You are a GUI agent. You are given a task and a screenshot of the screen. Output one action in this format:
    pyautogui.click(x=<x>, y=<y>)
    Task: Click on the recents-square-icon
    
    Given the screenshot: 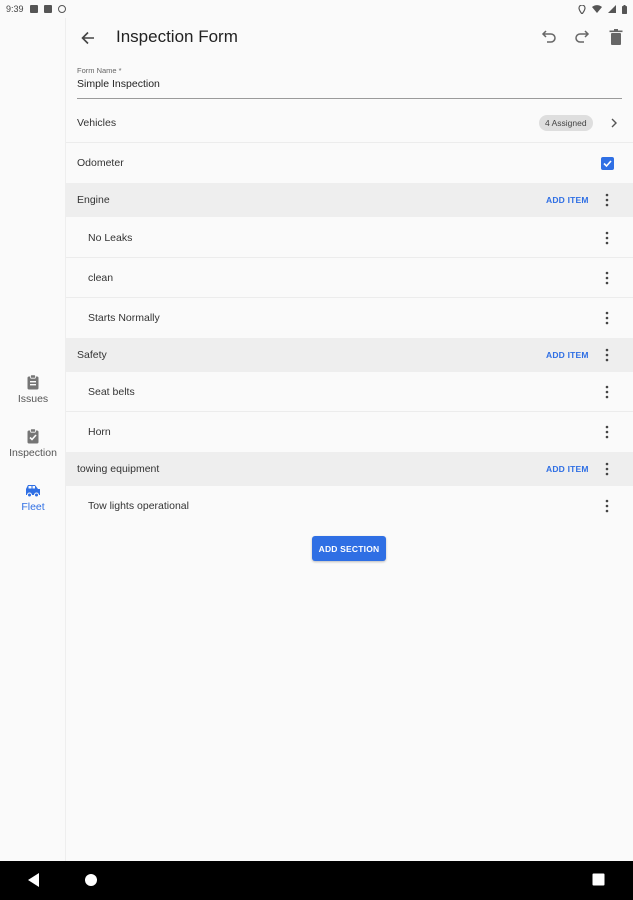 What is the action you would take?
    pyautogui.click(x=598, y=879)
    